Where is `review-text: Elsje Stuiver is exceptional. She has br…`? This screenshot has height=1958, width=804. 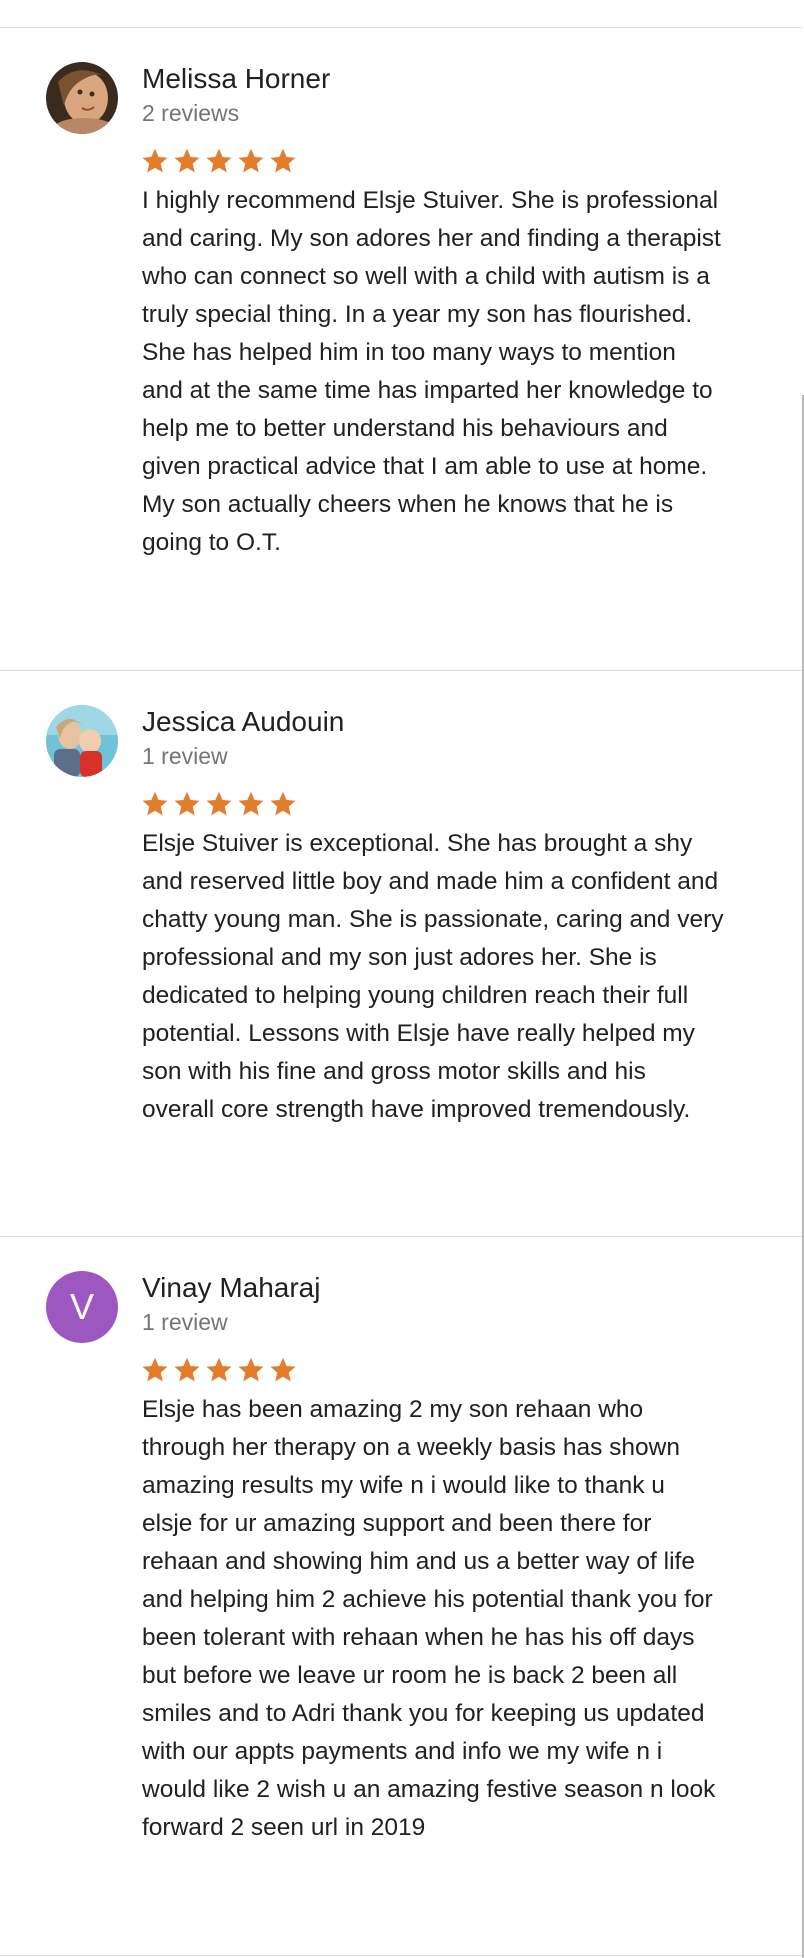
review-text: Elsje Stuiver is exceptional. She has br… is located at coordinates (433, 976).